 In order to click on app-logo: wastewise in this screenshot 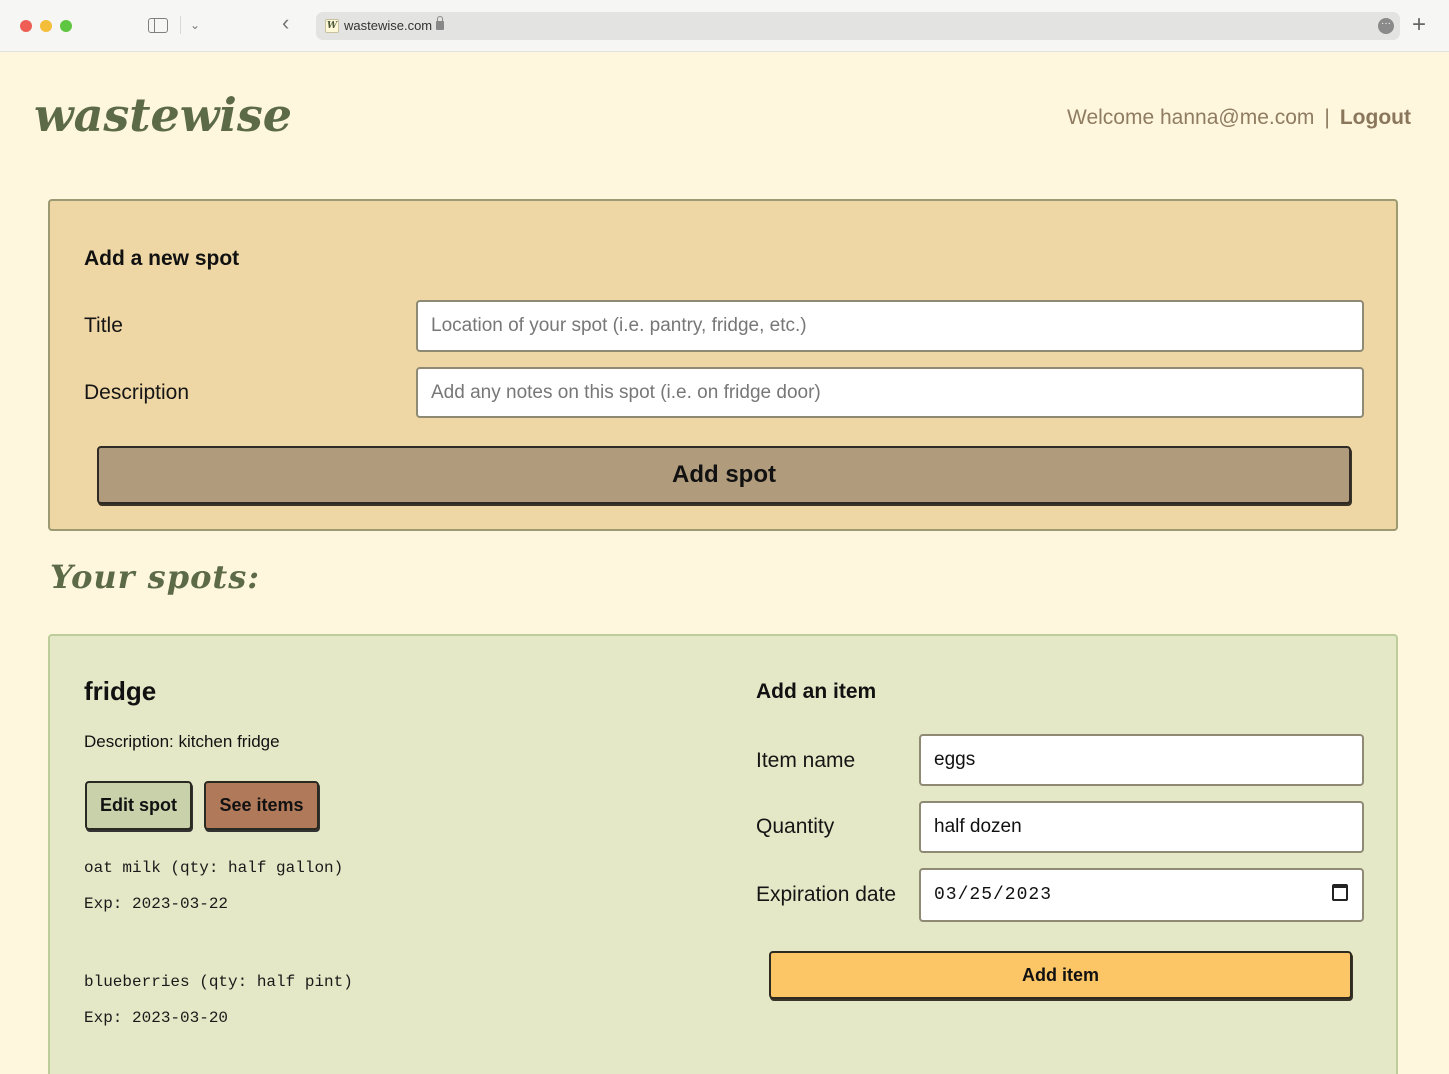, I will do `click(163, 115)`.